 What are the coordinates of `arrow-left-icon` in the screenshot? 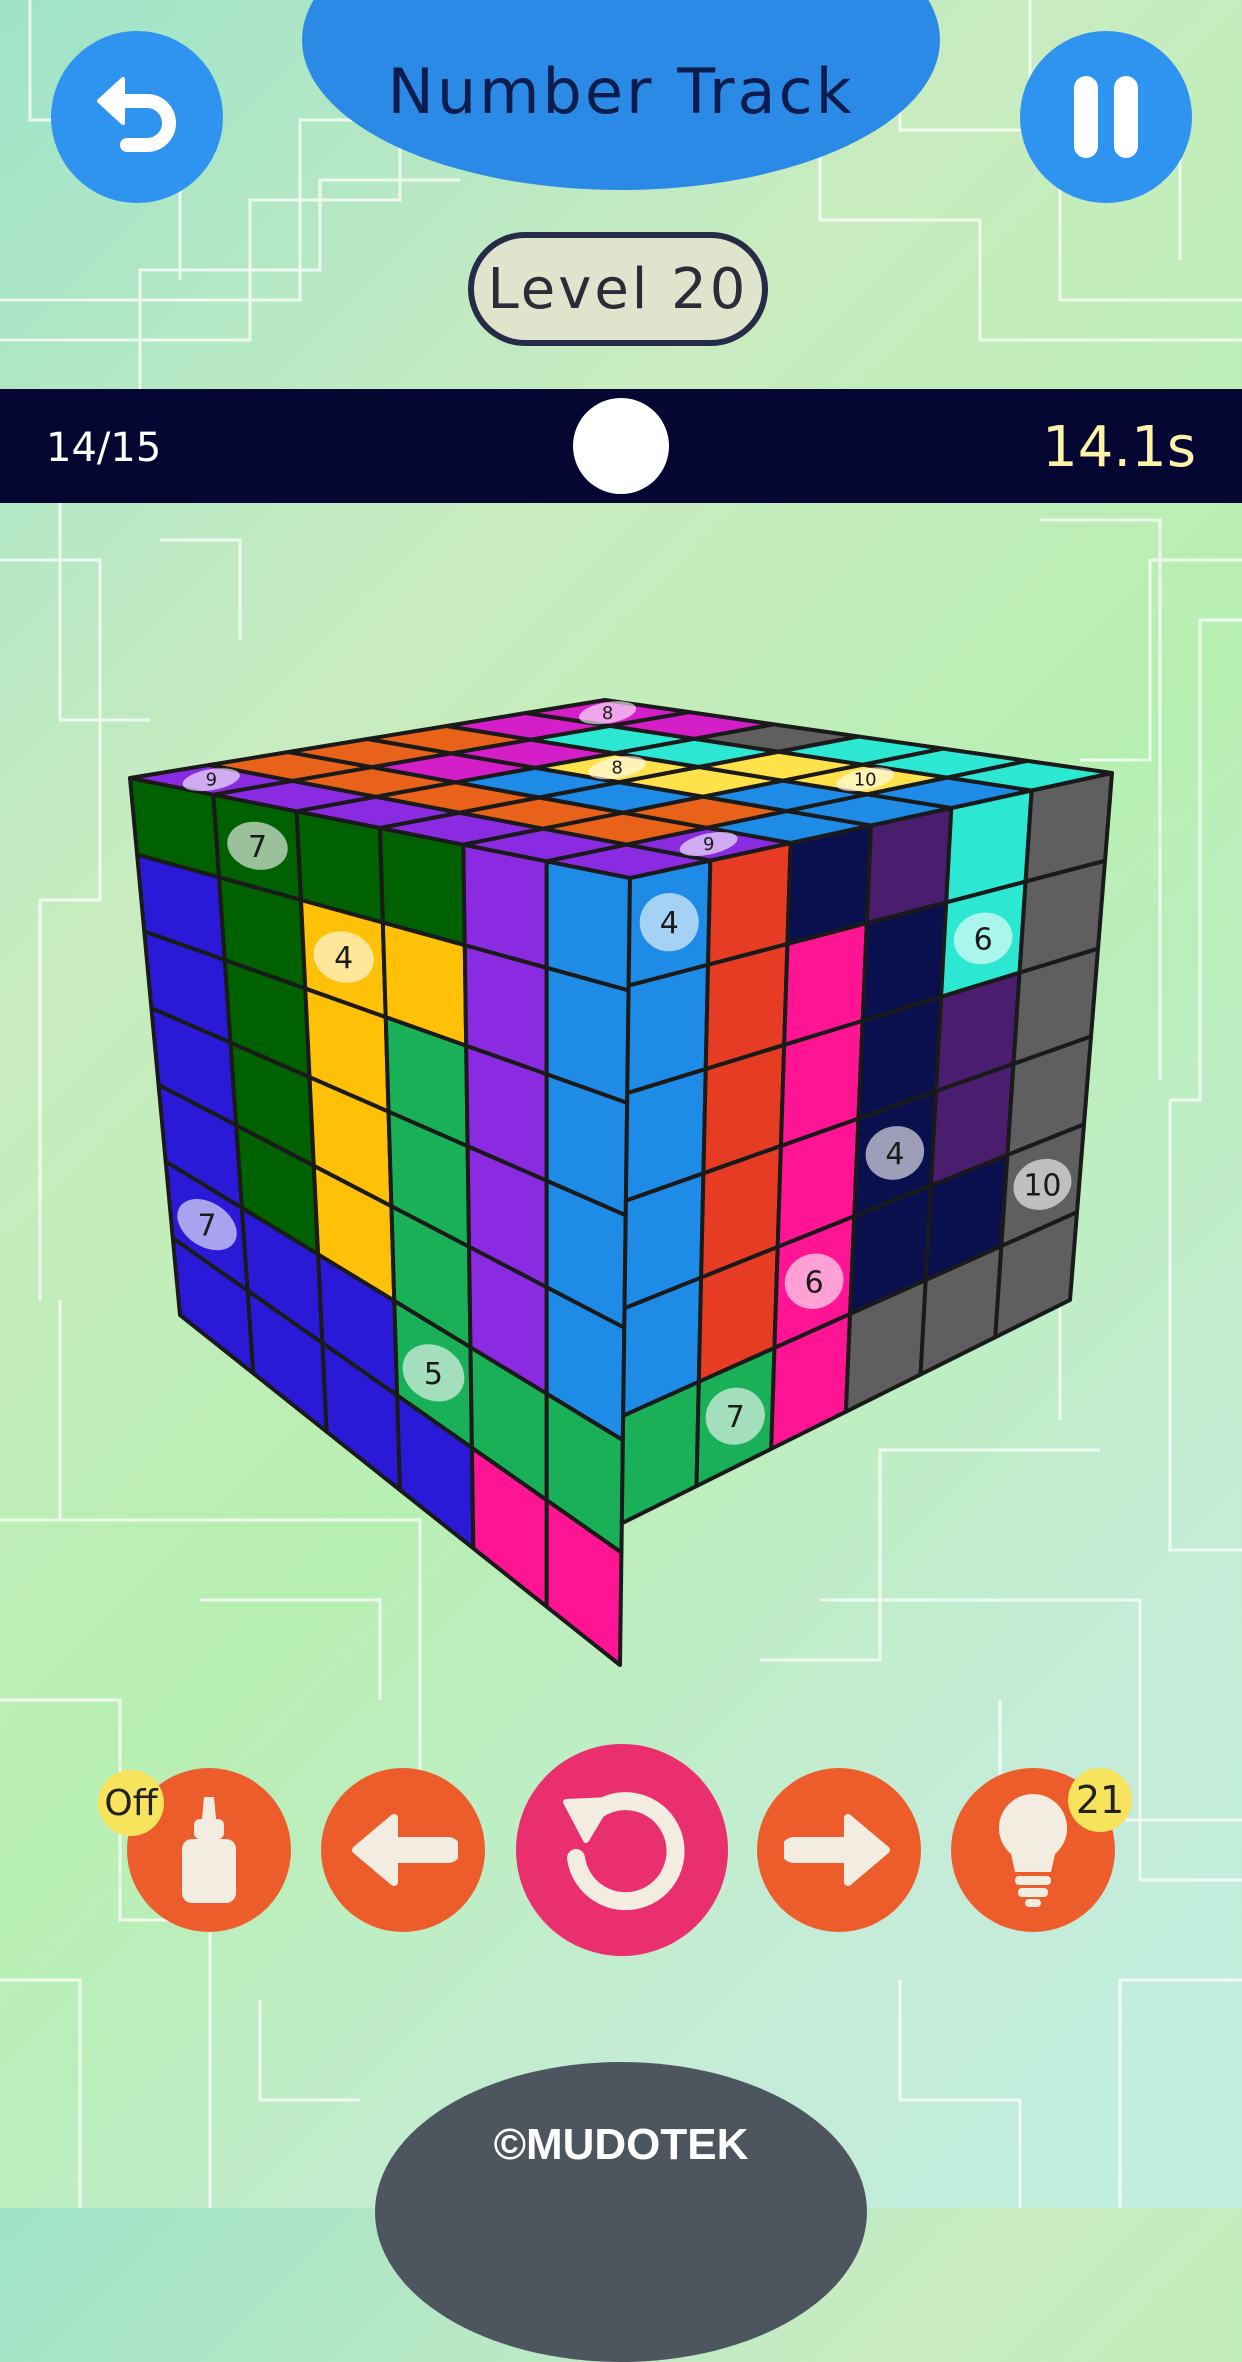 It's located at (405, 1850).